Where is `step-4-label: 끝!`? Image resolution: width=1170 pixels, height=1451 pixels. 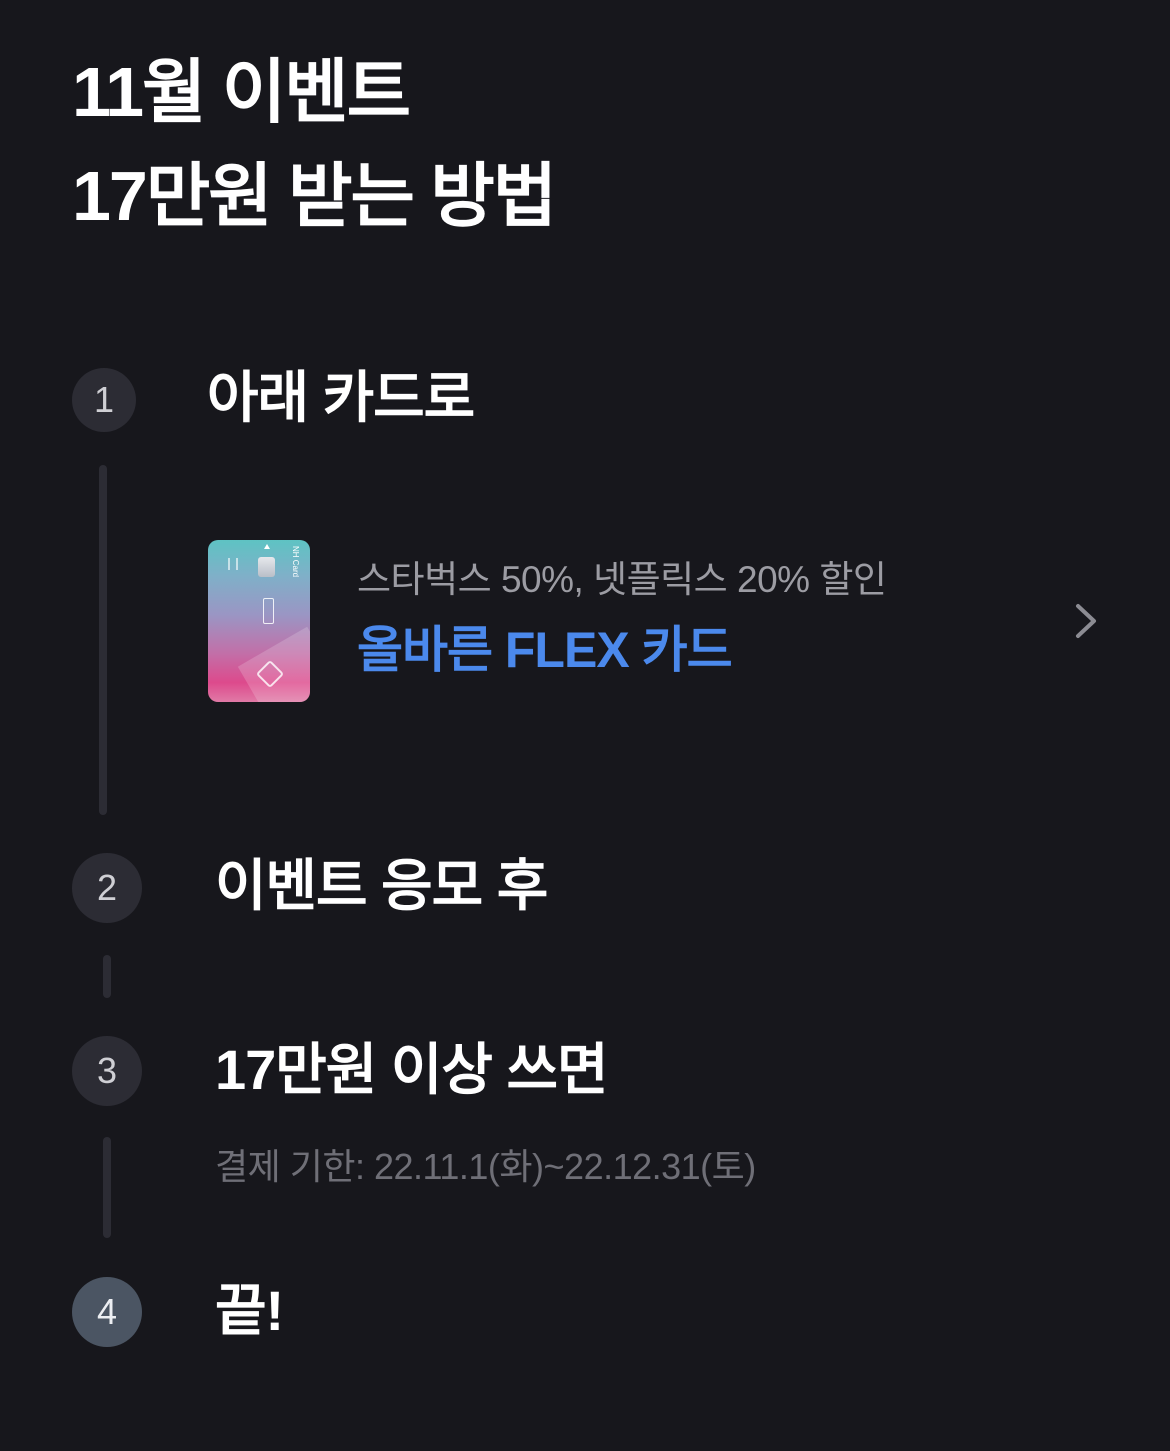 step-4-label: 끝! is located at coordinates (249, 1310).